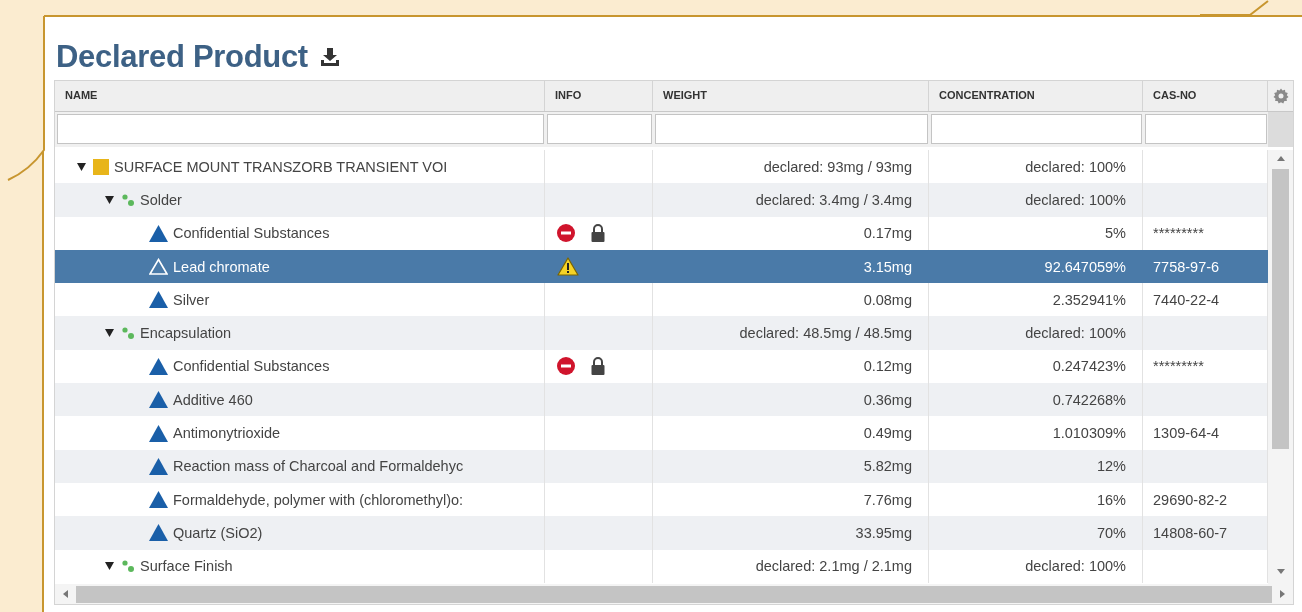  Describe the element at coordinates (1089, 433) in the screenshot. I see `concentration-value: 1.010309%` at that location.